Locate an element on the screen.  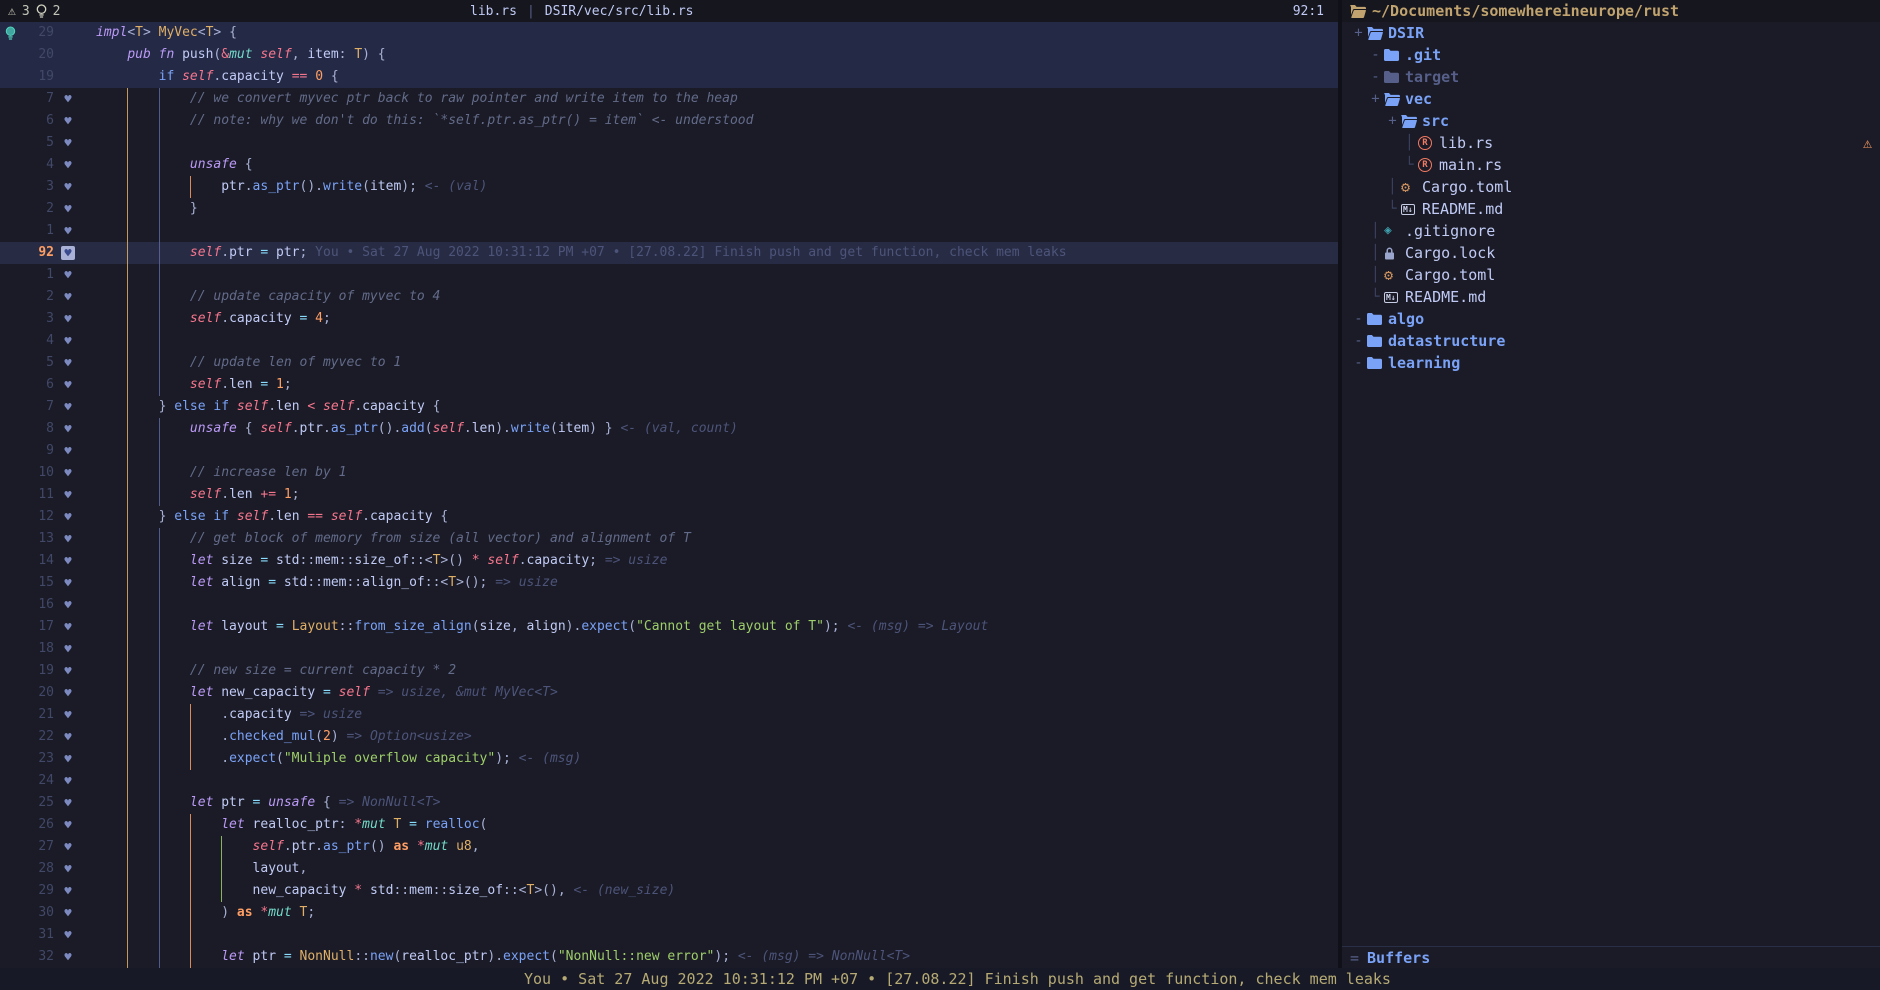
code-line: 1 ♥ is located at coordinates (669, 275).